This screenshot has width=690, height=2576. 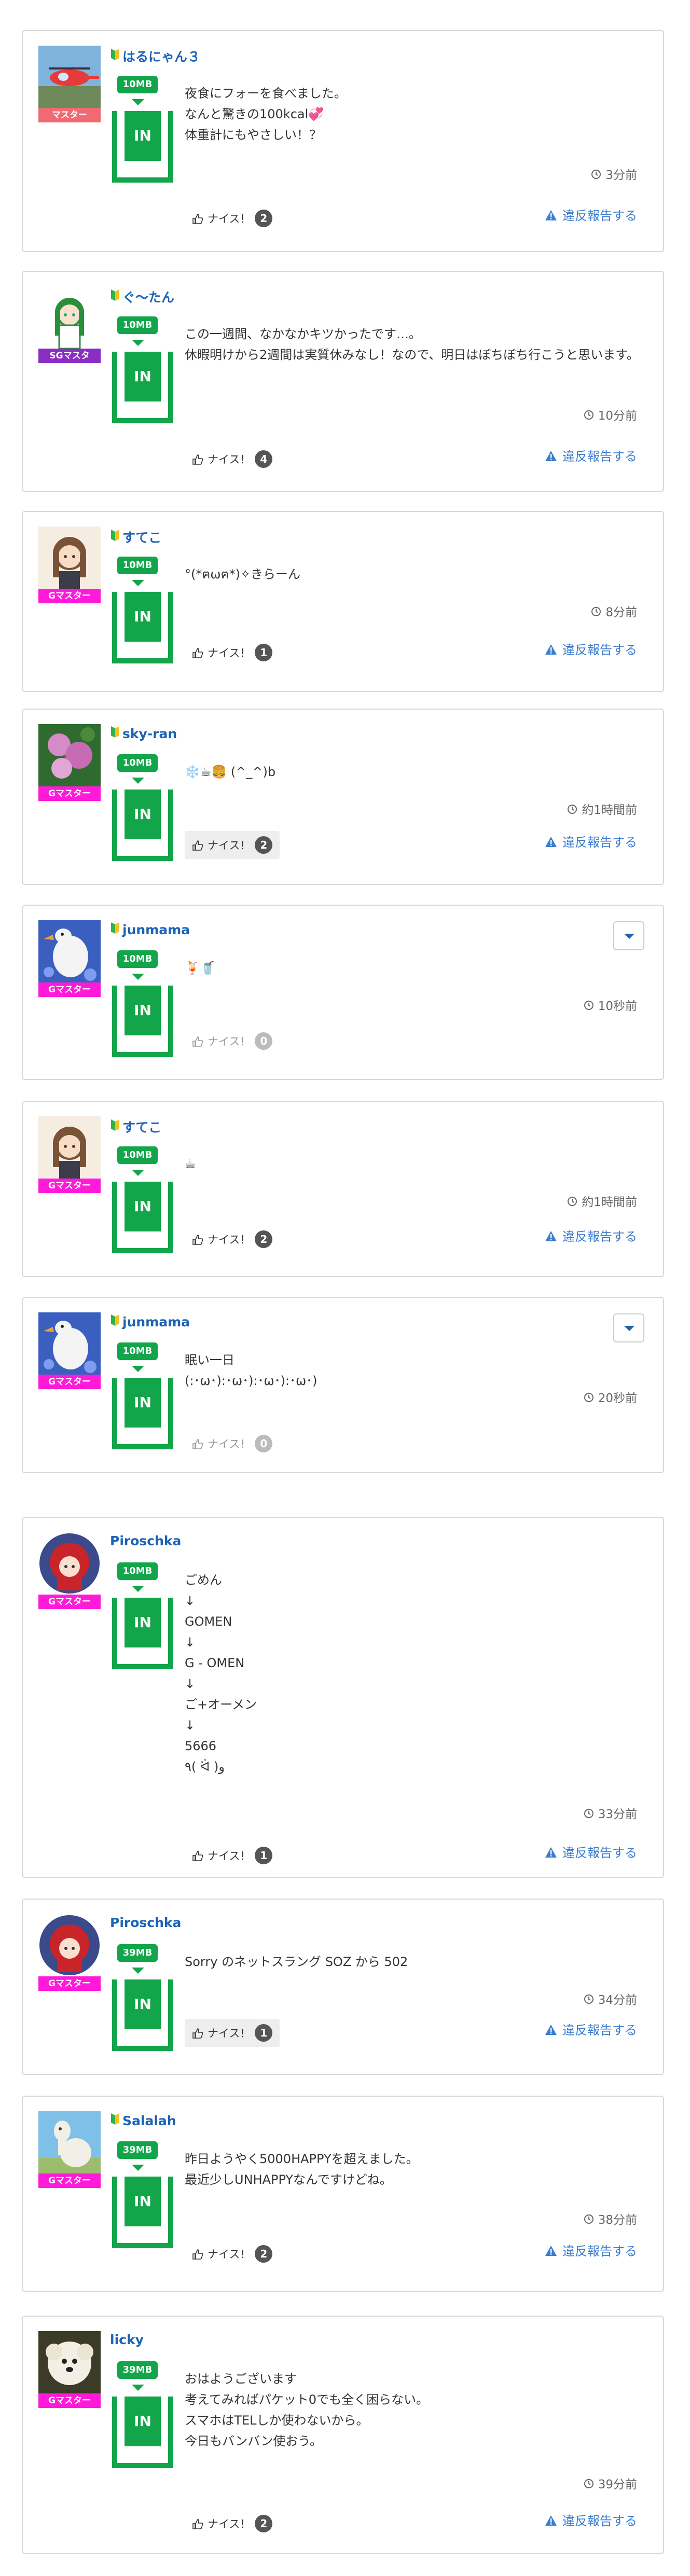 What do you see at coordinates (617, 1006) in the screenshot?
I see `post-time-text: 10秒前` at bounding box center [617, 1006].